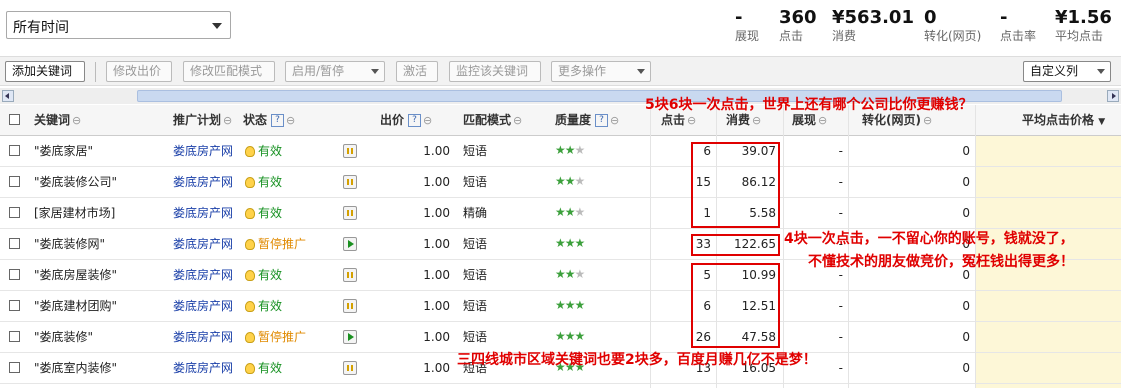 The width and height of the screenshot is (1121, 388). Describe the element at coordinates (229, 71) in the screenshot. I see `edit-match-button: 修改匹配模式` at that location.